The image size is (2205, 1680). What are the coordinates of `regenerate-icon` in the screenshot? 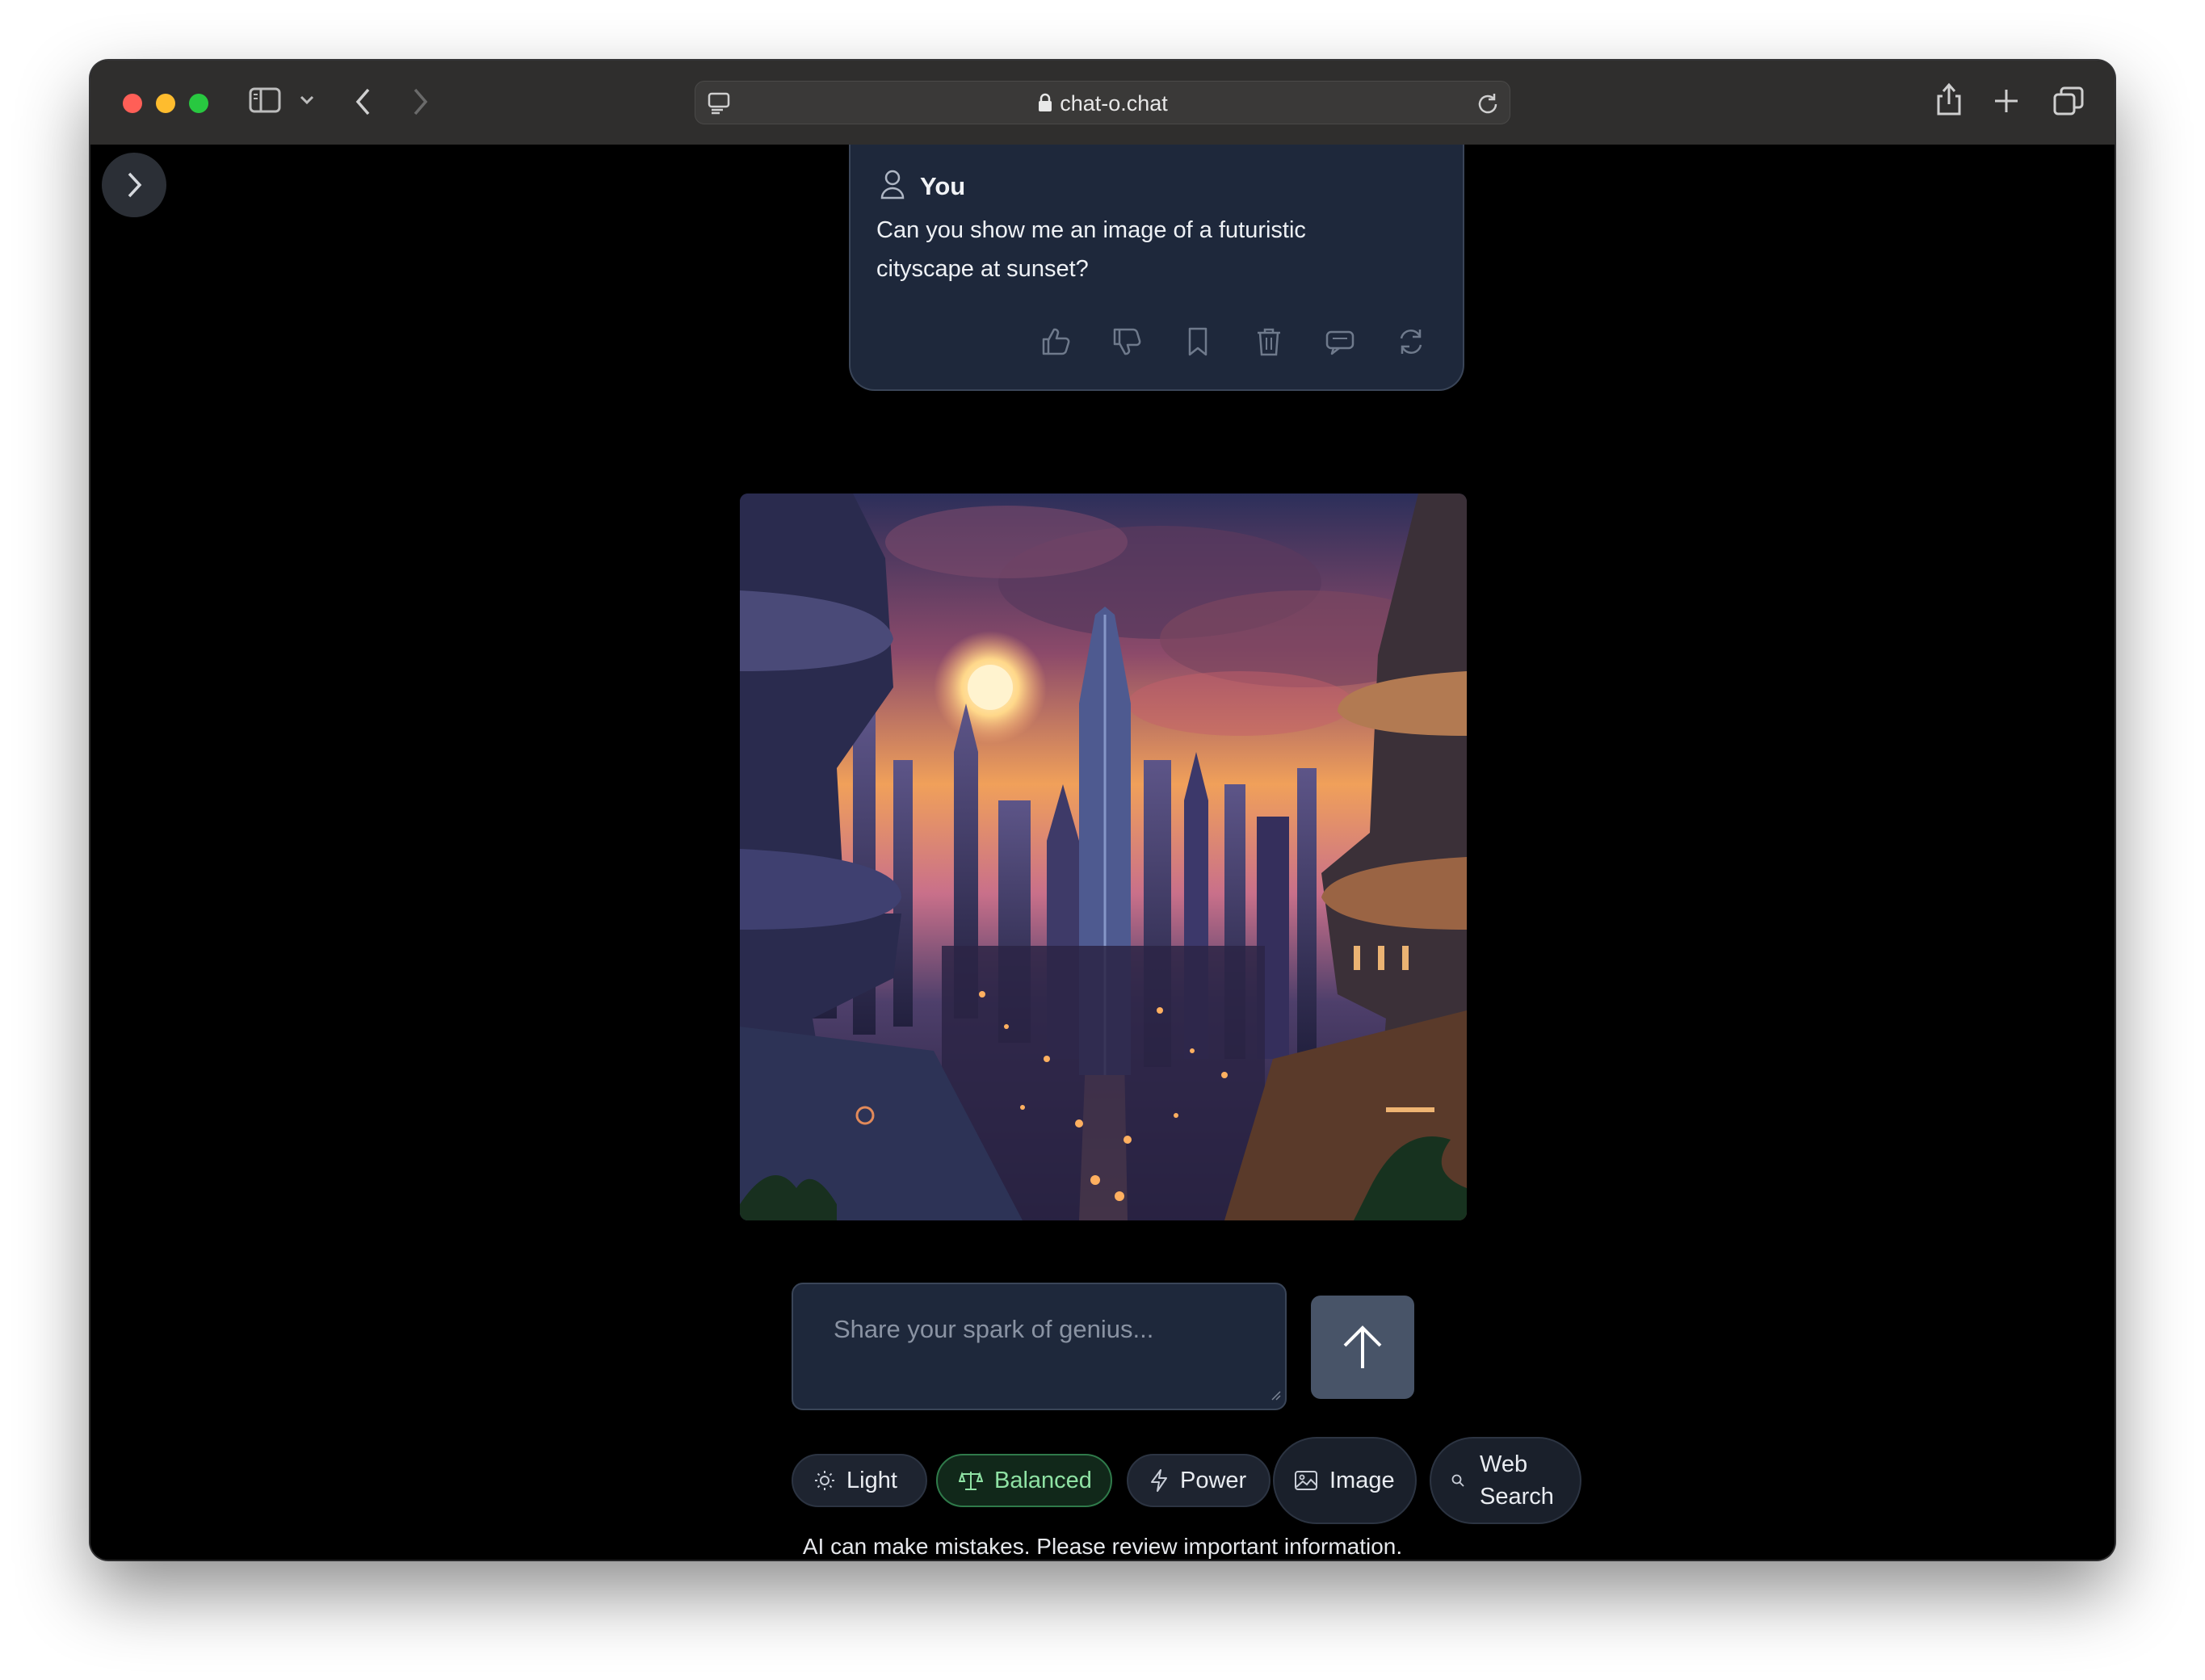 It's located at (1411, 341).